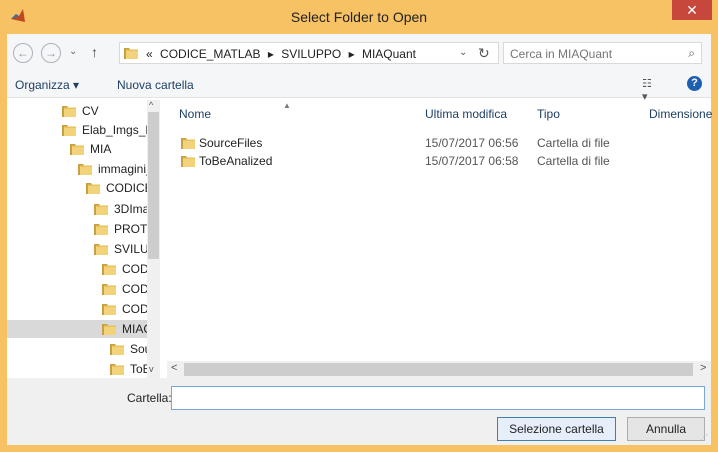 The height and width of the screenshot is (452, 718). I want to click on file-name: ToBeAnalized, so click(236, 161).